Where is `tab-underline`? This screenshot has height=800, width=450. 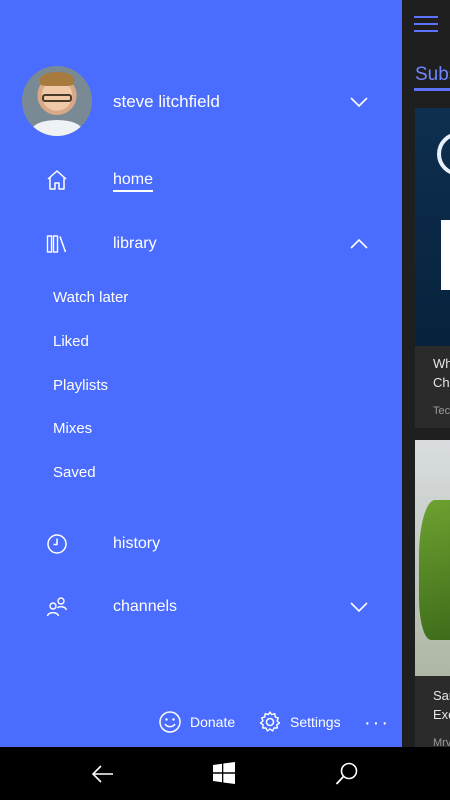
tab-underline is located at coordinates (432, 89).